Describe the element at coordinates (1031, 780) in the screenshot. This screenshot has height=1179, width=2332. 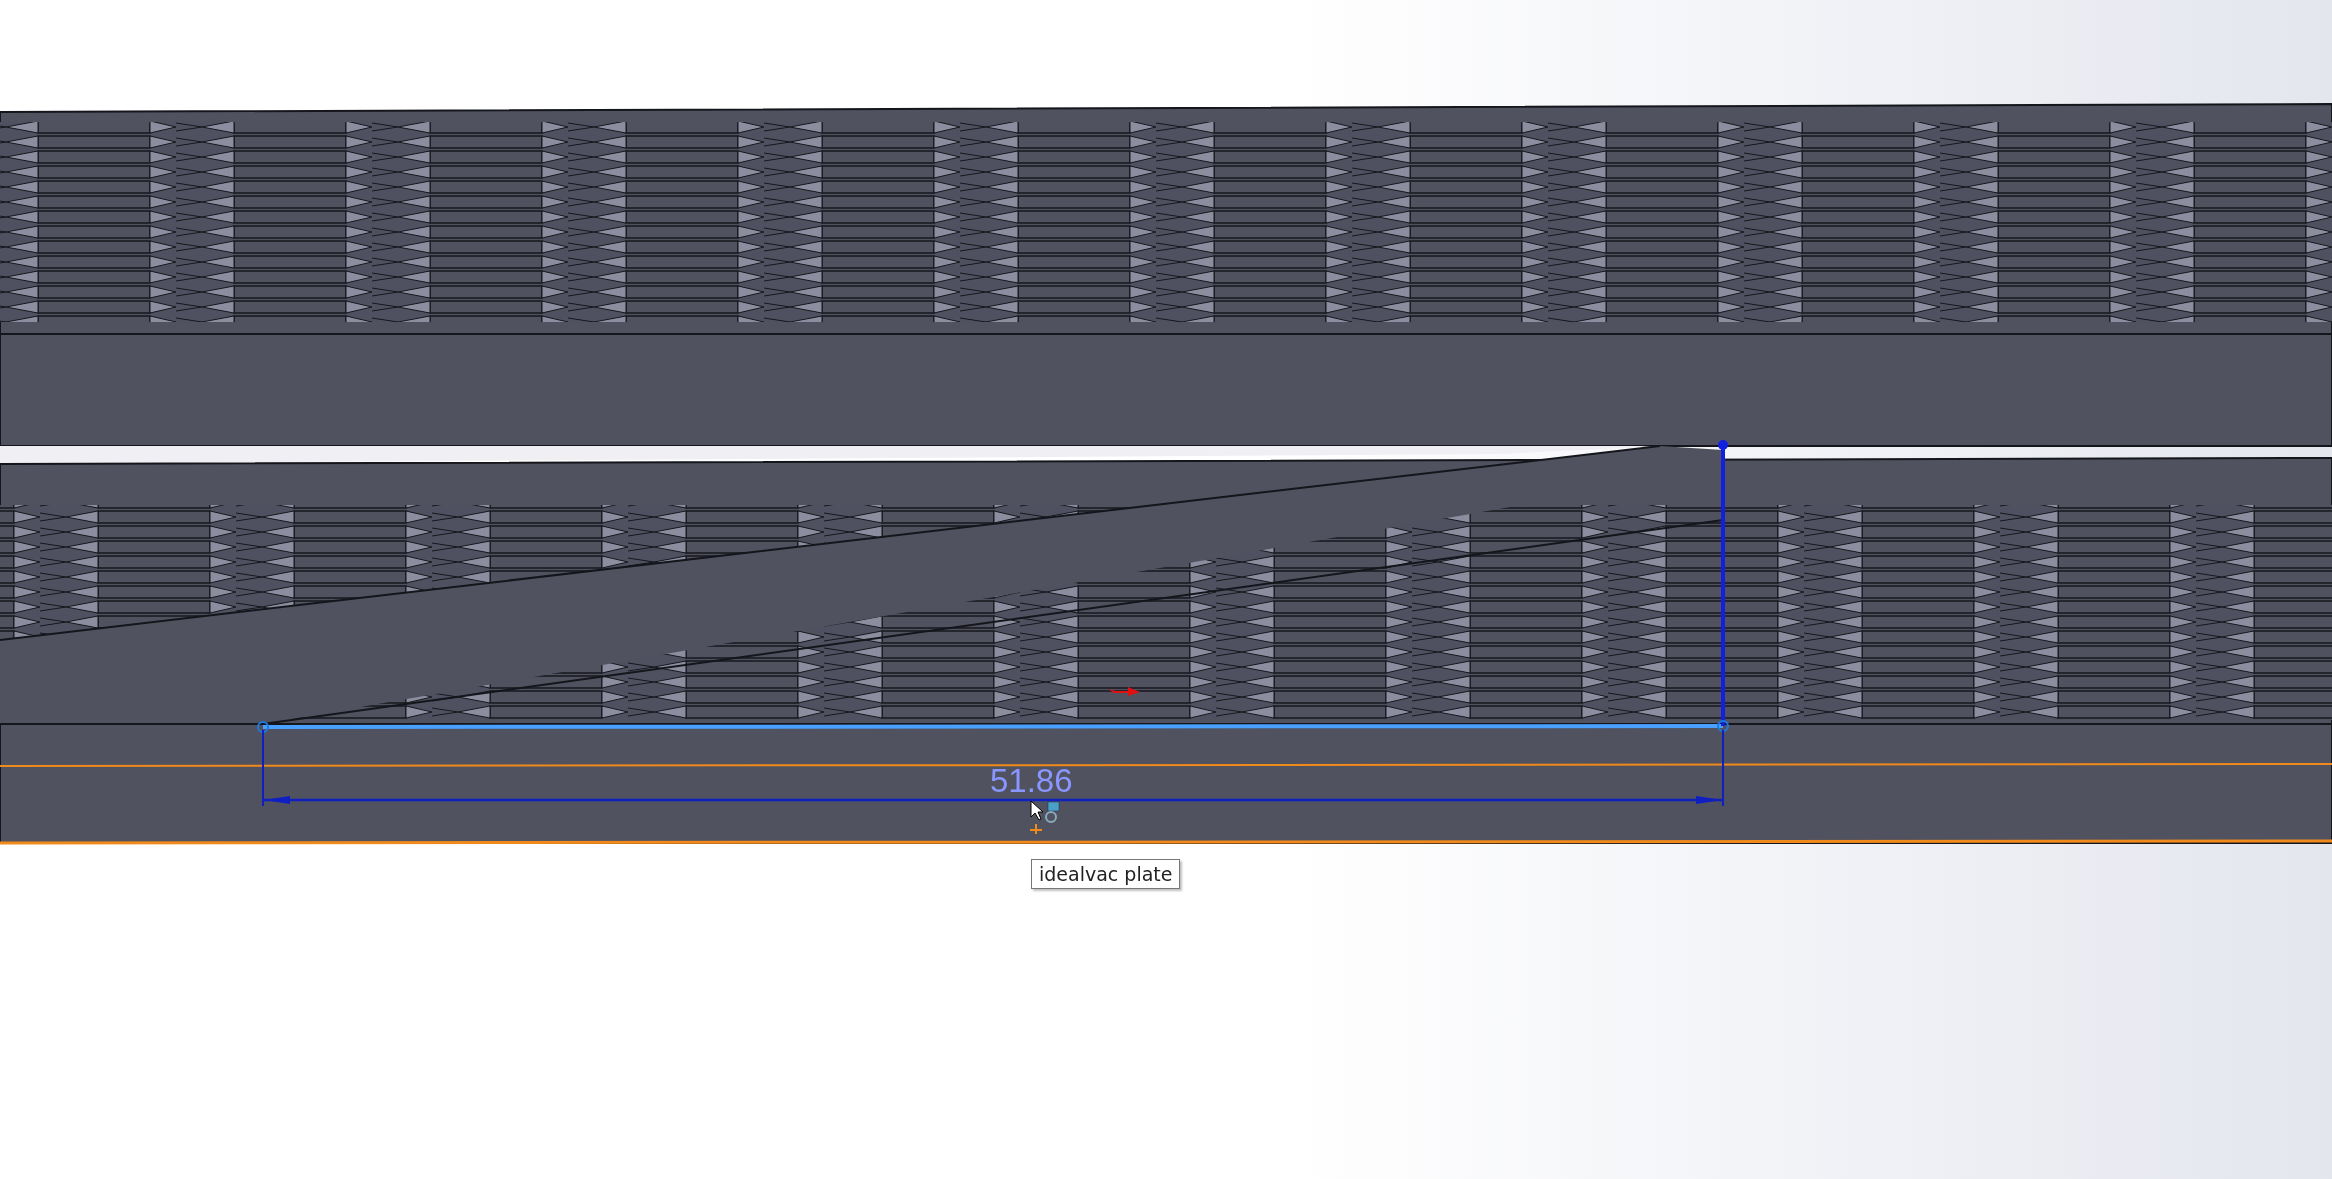
I see `dimension-text: 51.86` at that location.